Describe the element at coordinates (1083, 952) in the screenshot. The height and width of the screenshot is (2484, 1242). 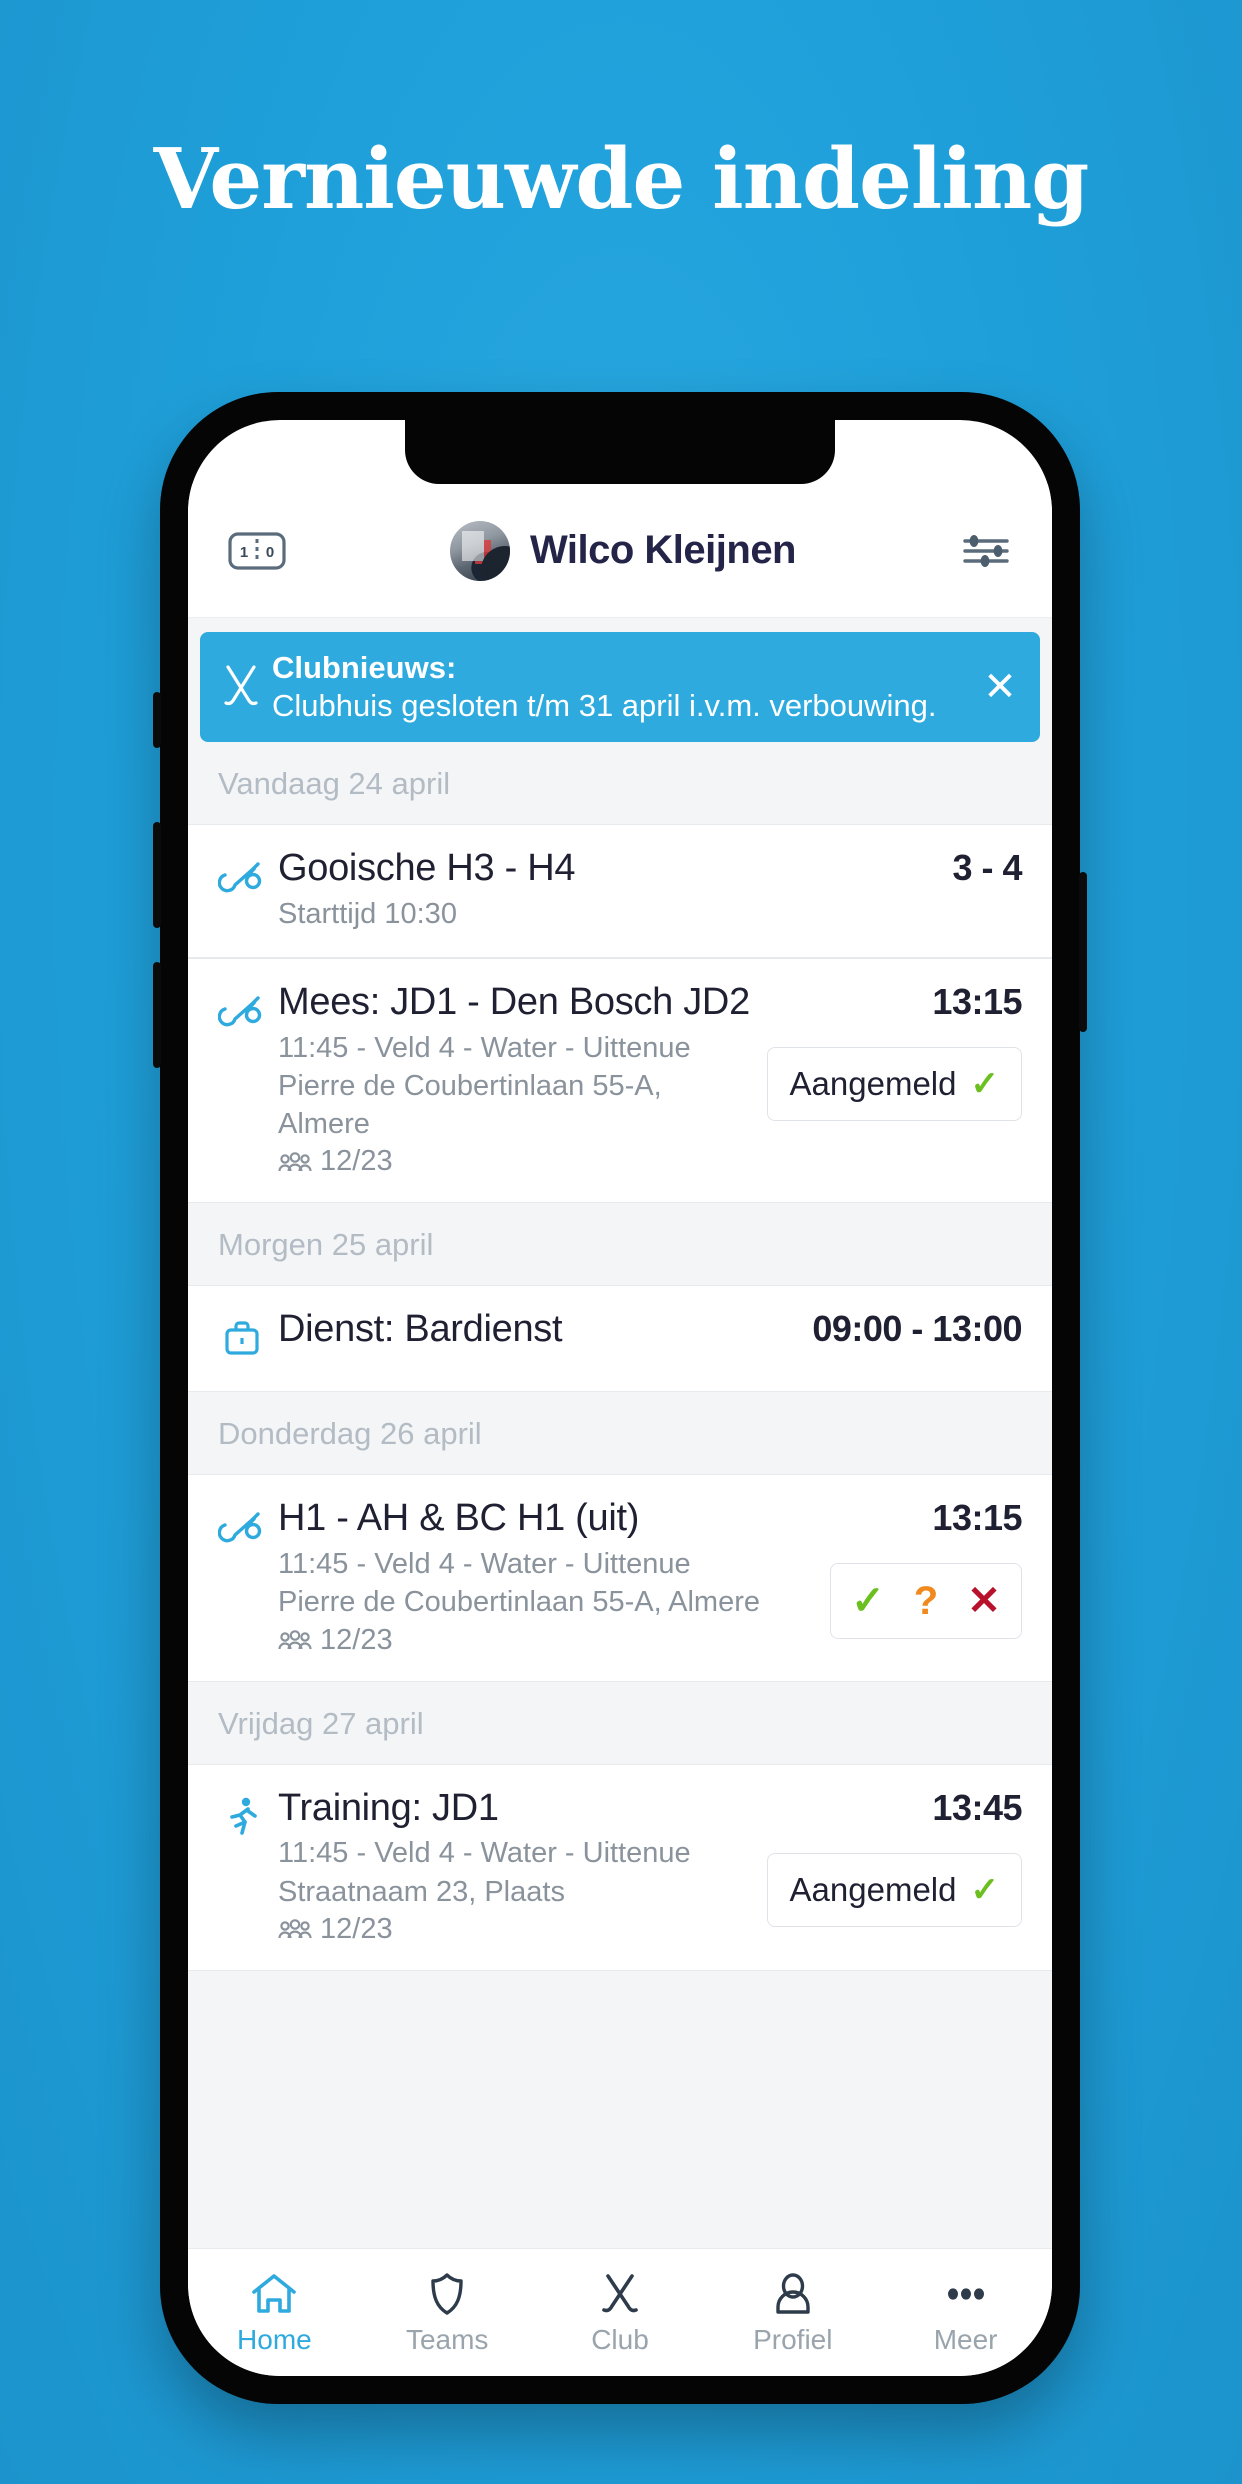
I see `phone-button-power` at that location.